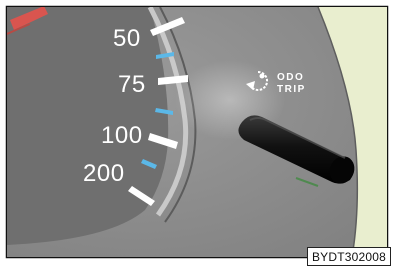 This screenshot has width=394, height=267. What do you see at coordinates (122, 135) in the screenshot?
I see `scale-label-100: 100` at bounding box center [122, 135].